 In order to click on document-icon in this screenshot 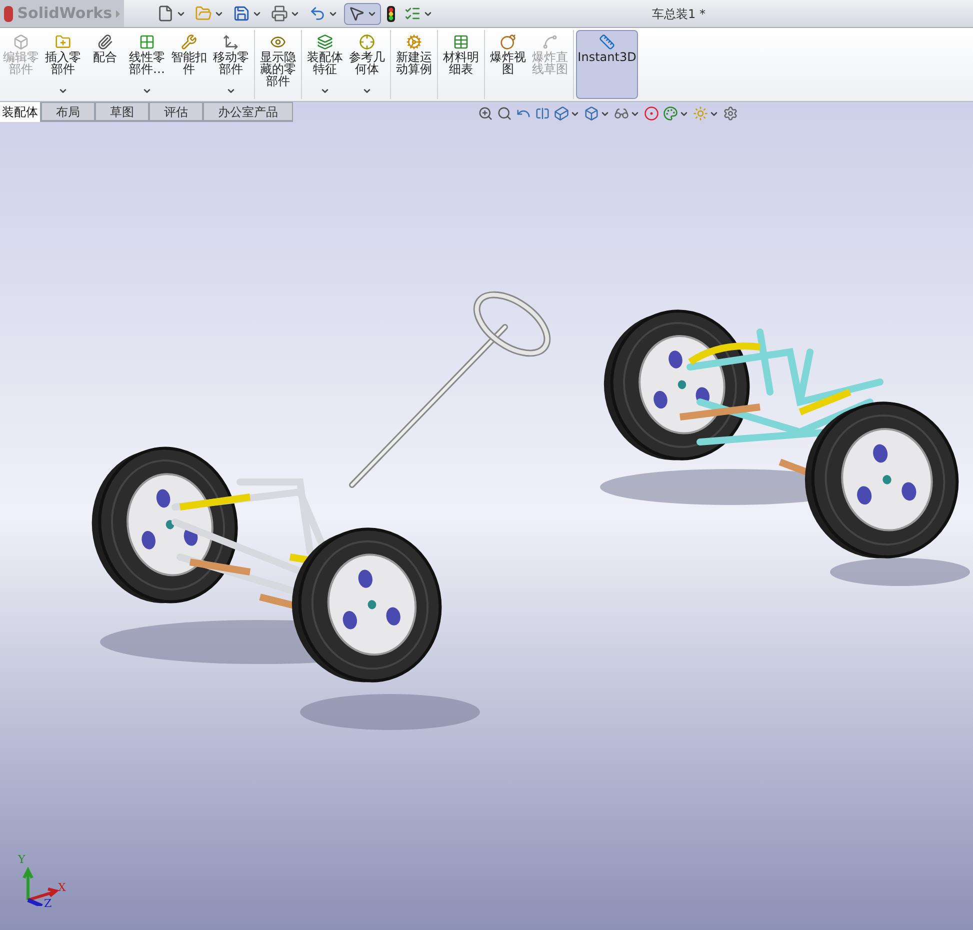, I will do `click(165, 13)`.